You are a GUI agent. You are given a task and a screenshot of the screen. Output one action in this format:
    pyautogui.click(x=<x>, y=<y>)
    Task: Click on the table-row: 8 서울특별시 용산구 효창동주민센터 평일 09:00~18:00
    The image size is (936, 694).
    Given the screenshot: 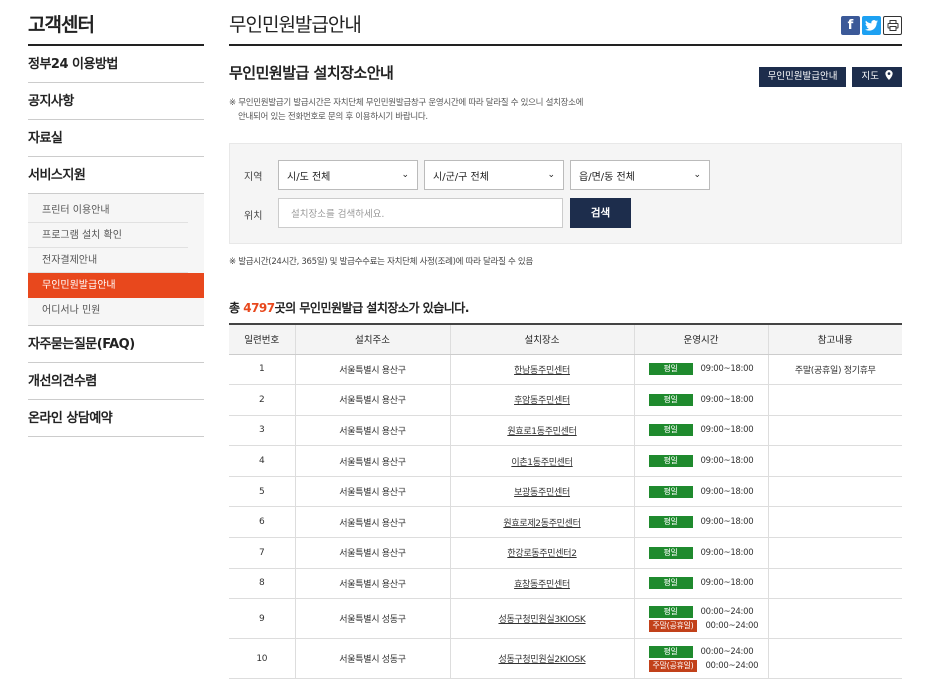 What is the action you would take?
    pyautogui.click(x=565, y=584)
    